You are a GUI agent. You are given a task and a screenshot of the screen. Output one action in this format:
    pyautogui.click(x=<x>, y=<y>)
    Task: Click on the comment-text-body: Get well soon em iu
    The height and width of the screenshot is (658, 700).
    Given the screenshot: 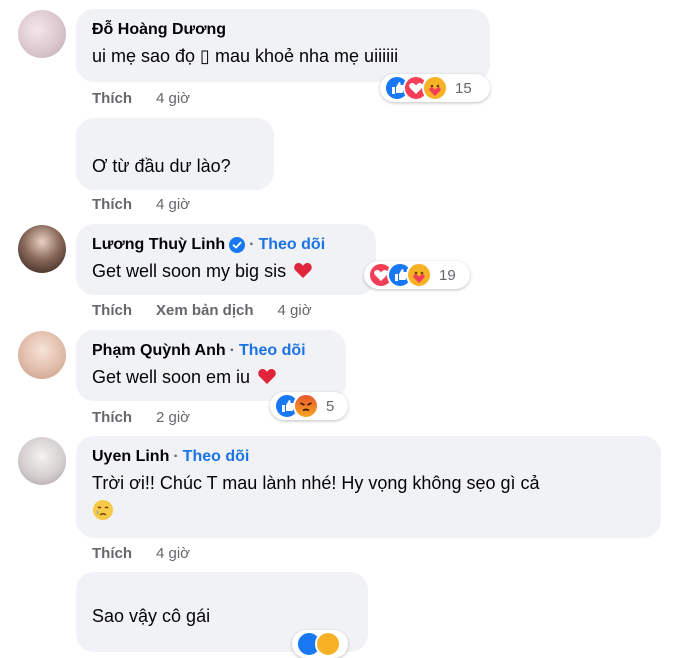 What is the action you would take?
    pyautogui.click(x=171, y=377)
    